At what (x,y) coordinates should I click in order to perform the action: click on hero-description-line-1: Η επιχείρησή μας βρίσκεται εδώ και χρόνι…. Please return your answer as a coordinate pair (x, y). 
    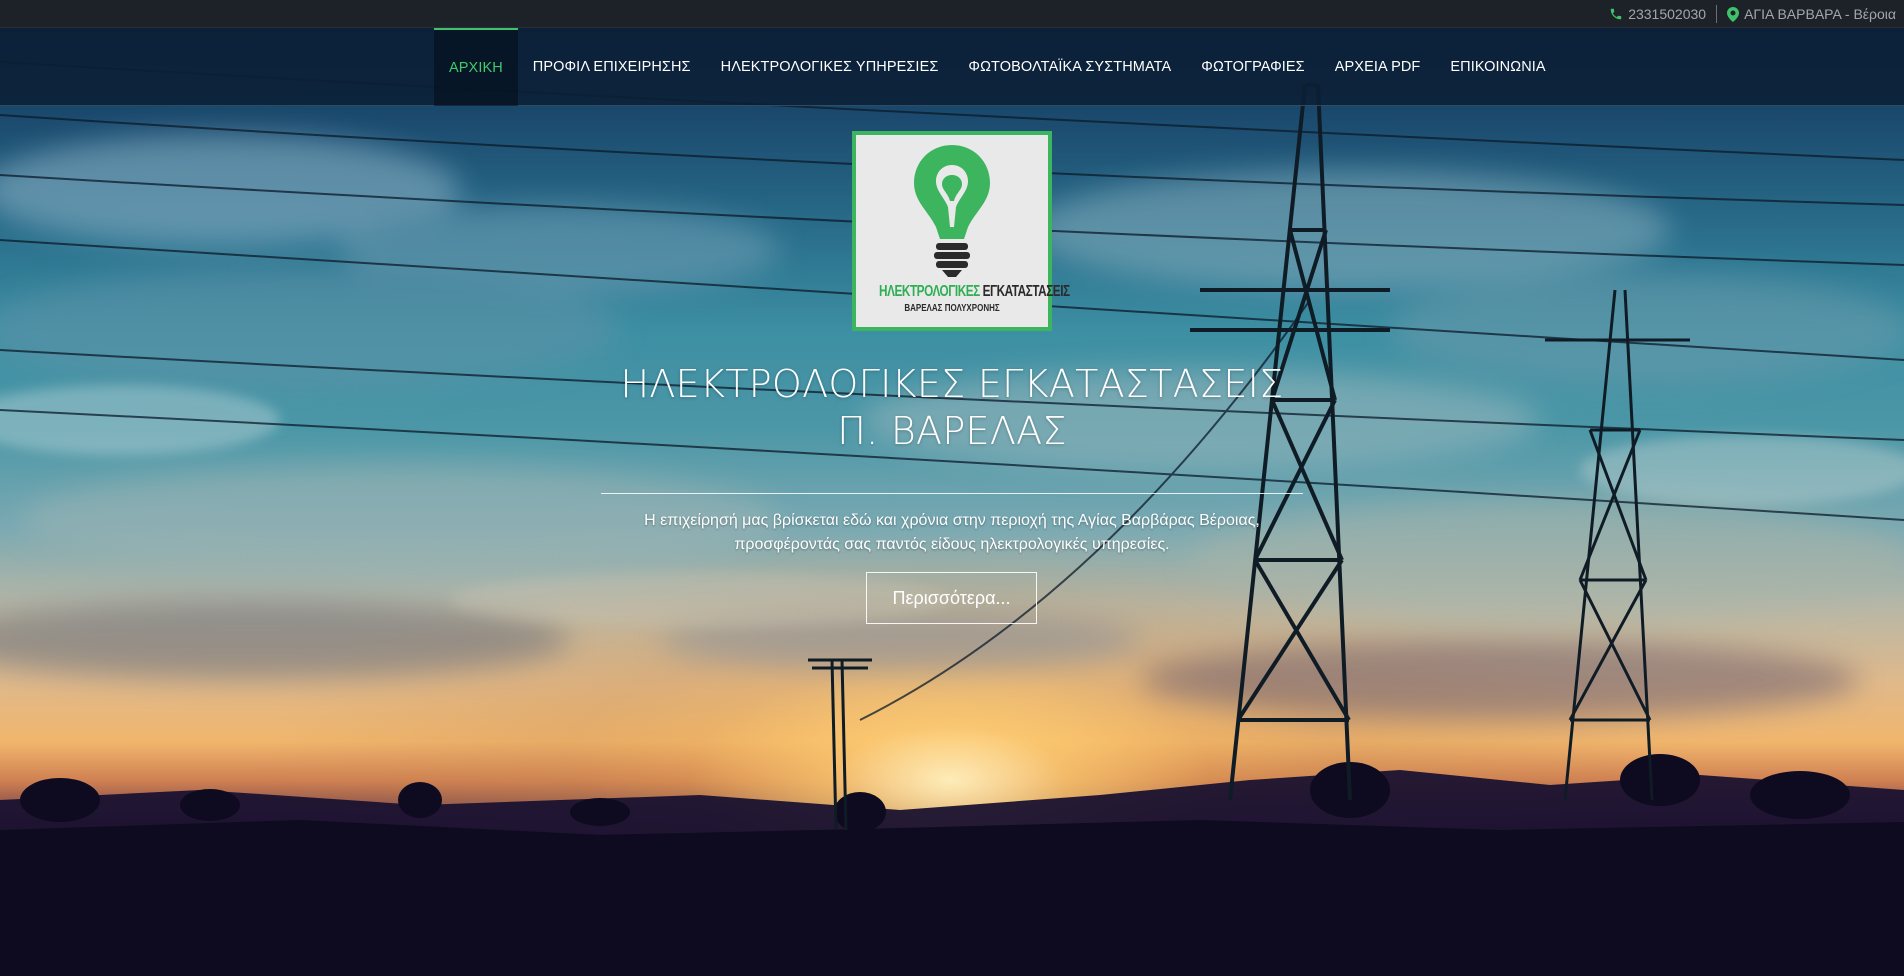
    Looking at the image, I should click on (952, 520).